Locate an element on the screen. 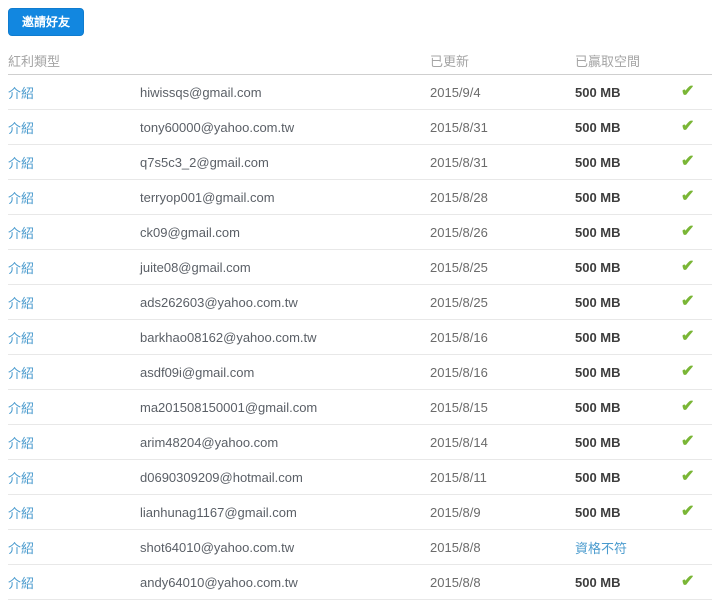  referral-email: ck09@gmail.com is located at coordinates (190, 232).